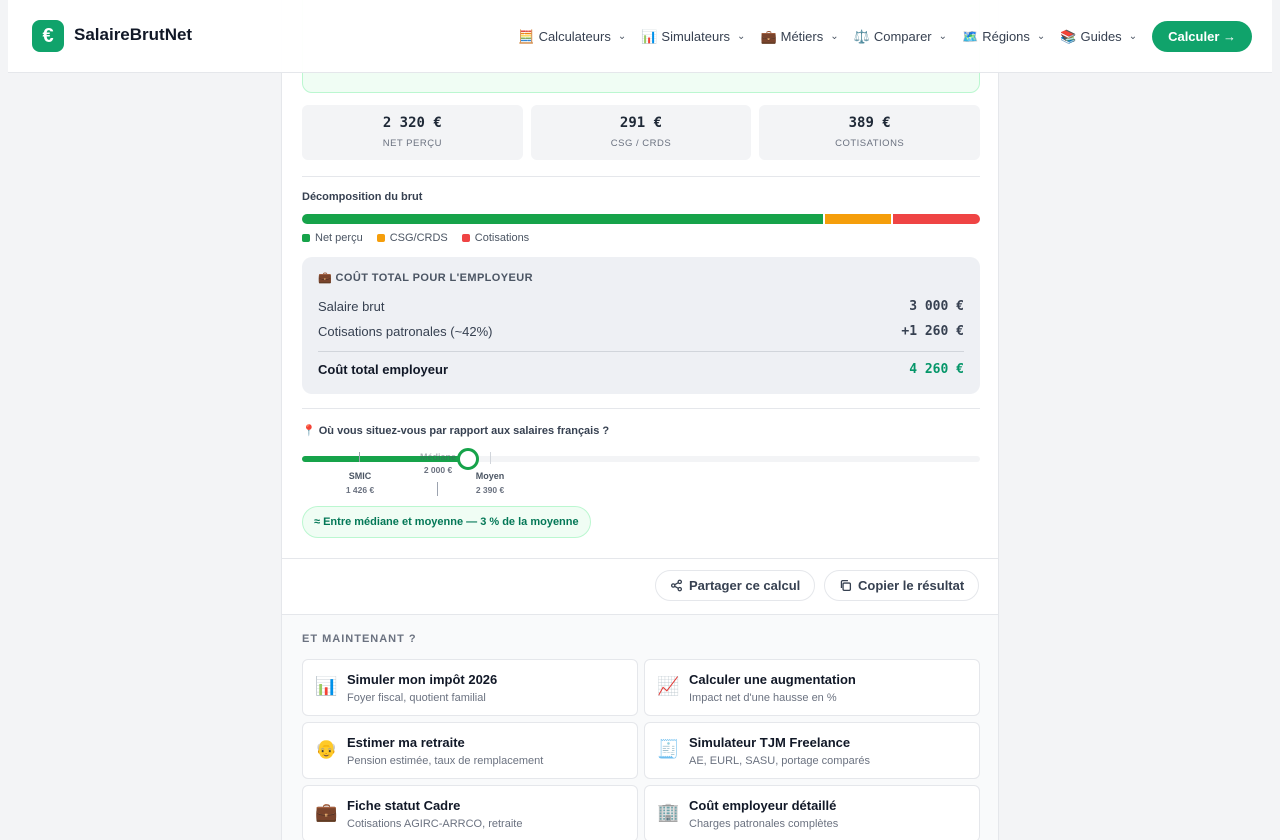  I want to click on employer-total: Coût total employeur 4 260 €, so click(641, 369).